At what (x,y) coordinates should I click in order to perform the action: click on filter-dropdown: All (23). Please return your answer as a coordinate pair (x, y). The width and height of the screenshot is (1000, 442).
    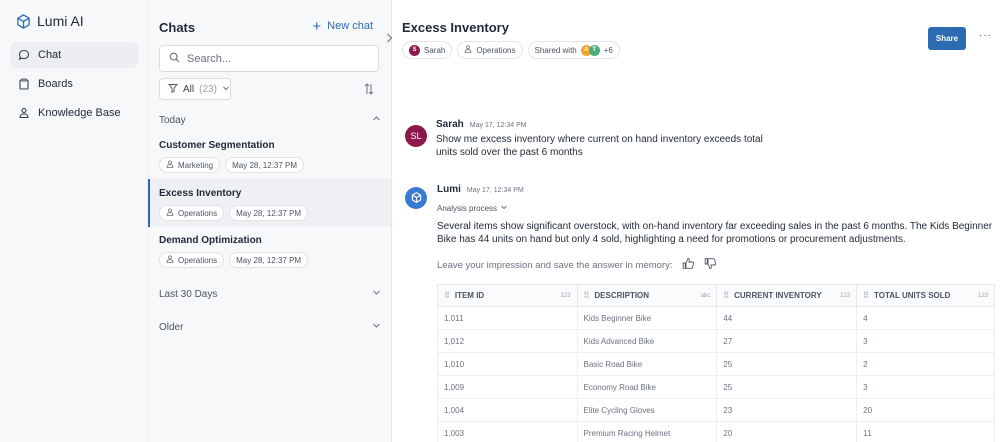
    Looking at the image, I should click on (195, 89).